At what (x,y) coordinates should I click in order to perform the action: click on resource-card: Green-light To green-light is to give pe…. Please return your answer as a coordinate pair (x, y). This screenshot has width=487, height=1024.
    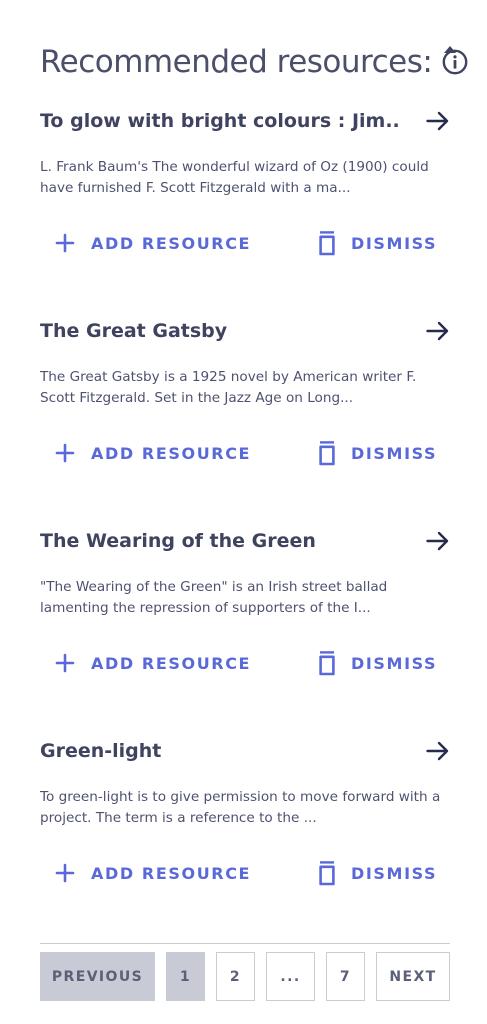
    Looking at the image, I should click on (245, 830).